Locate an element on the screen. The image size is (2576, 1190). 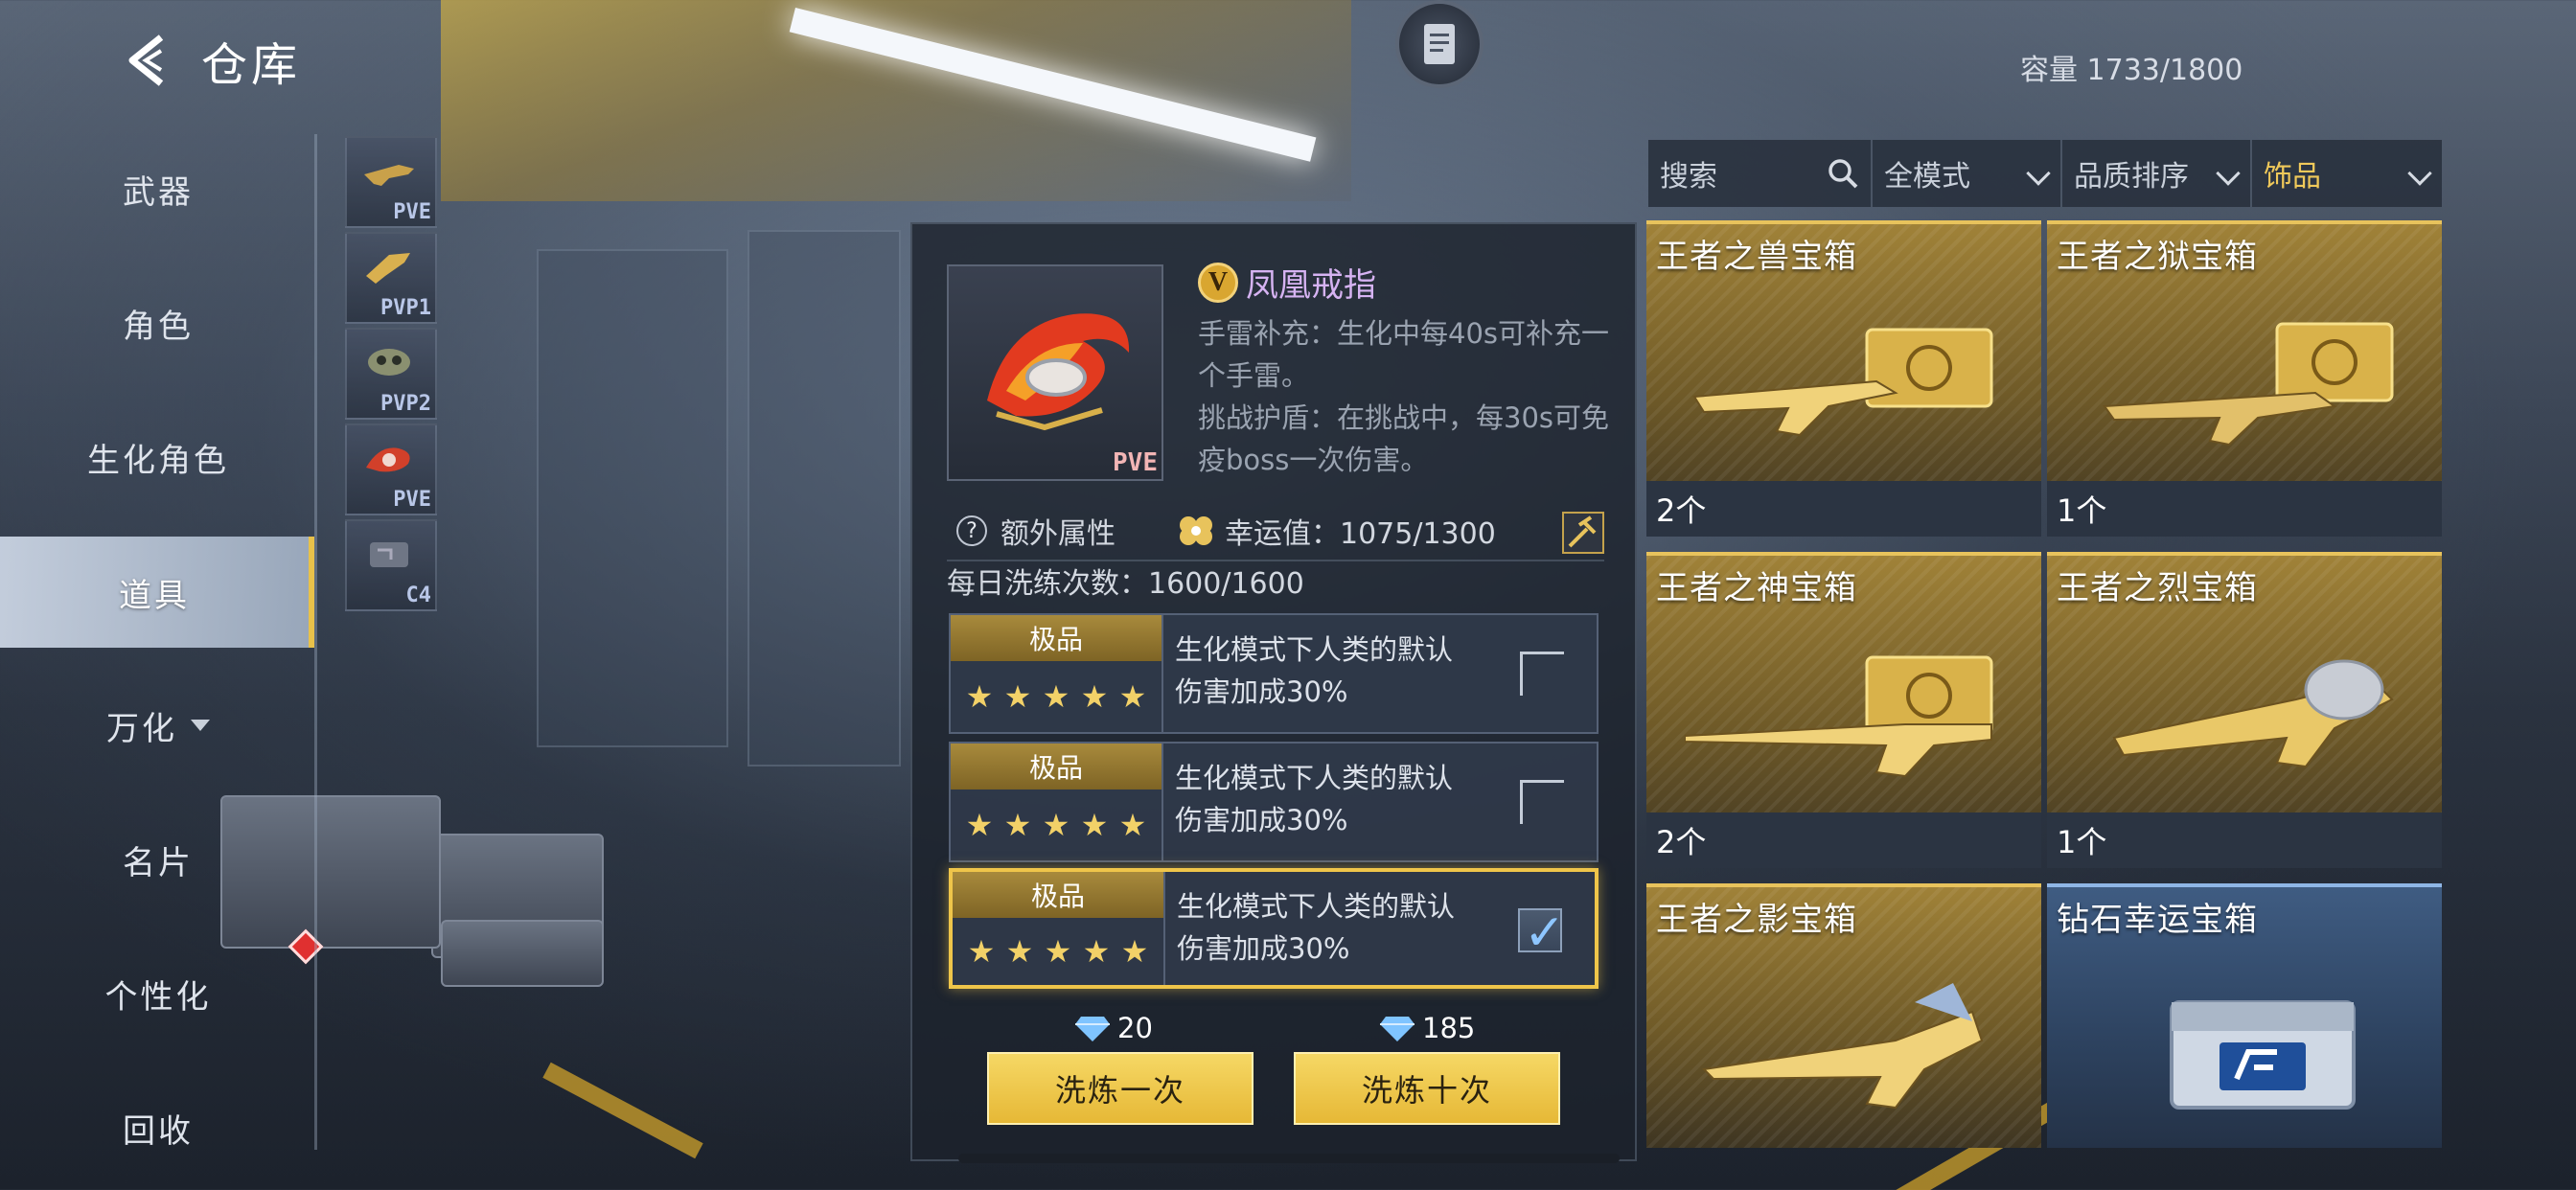
nav-item-personalize: 个性化 is located at coordinates (158, 994).